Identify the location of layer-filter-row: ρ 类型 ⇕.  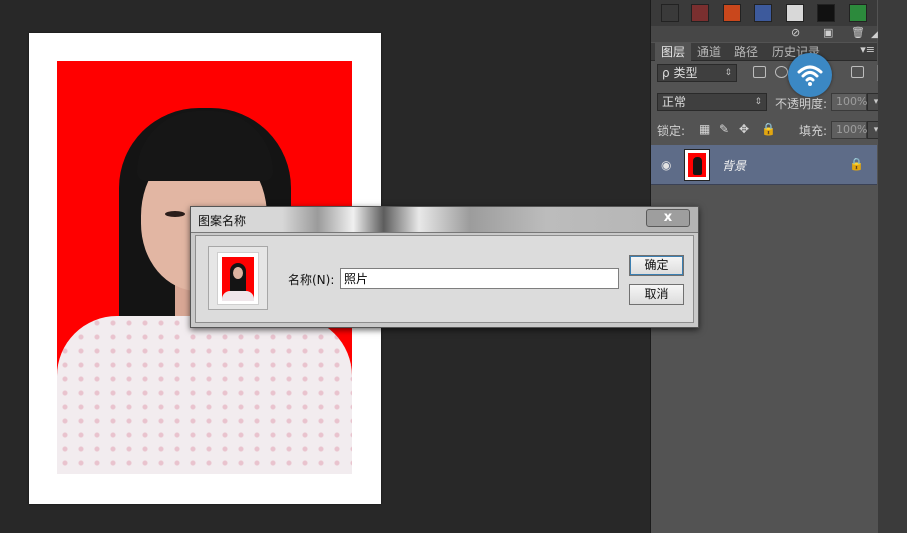
(771, 74).